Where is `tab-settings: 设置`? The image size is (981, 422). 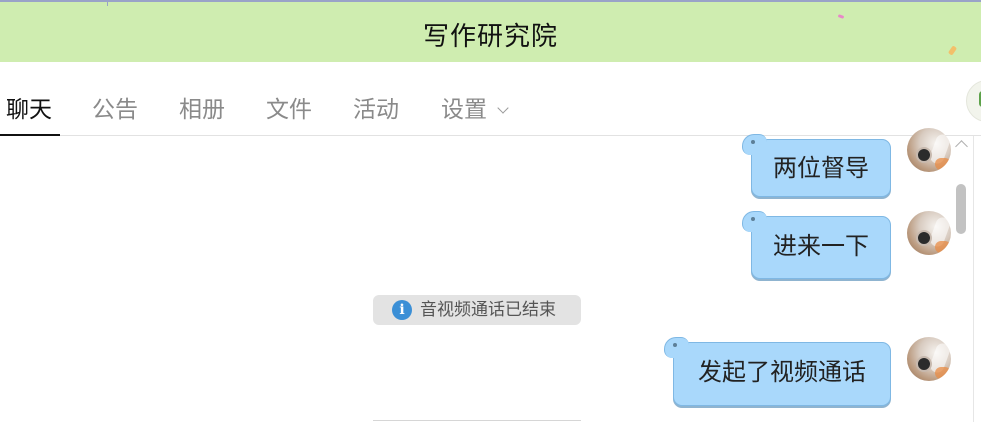
tab-settings: 设置 is located at coordinates (475, 107).